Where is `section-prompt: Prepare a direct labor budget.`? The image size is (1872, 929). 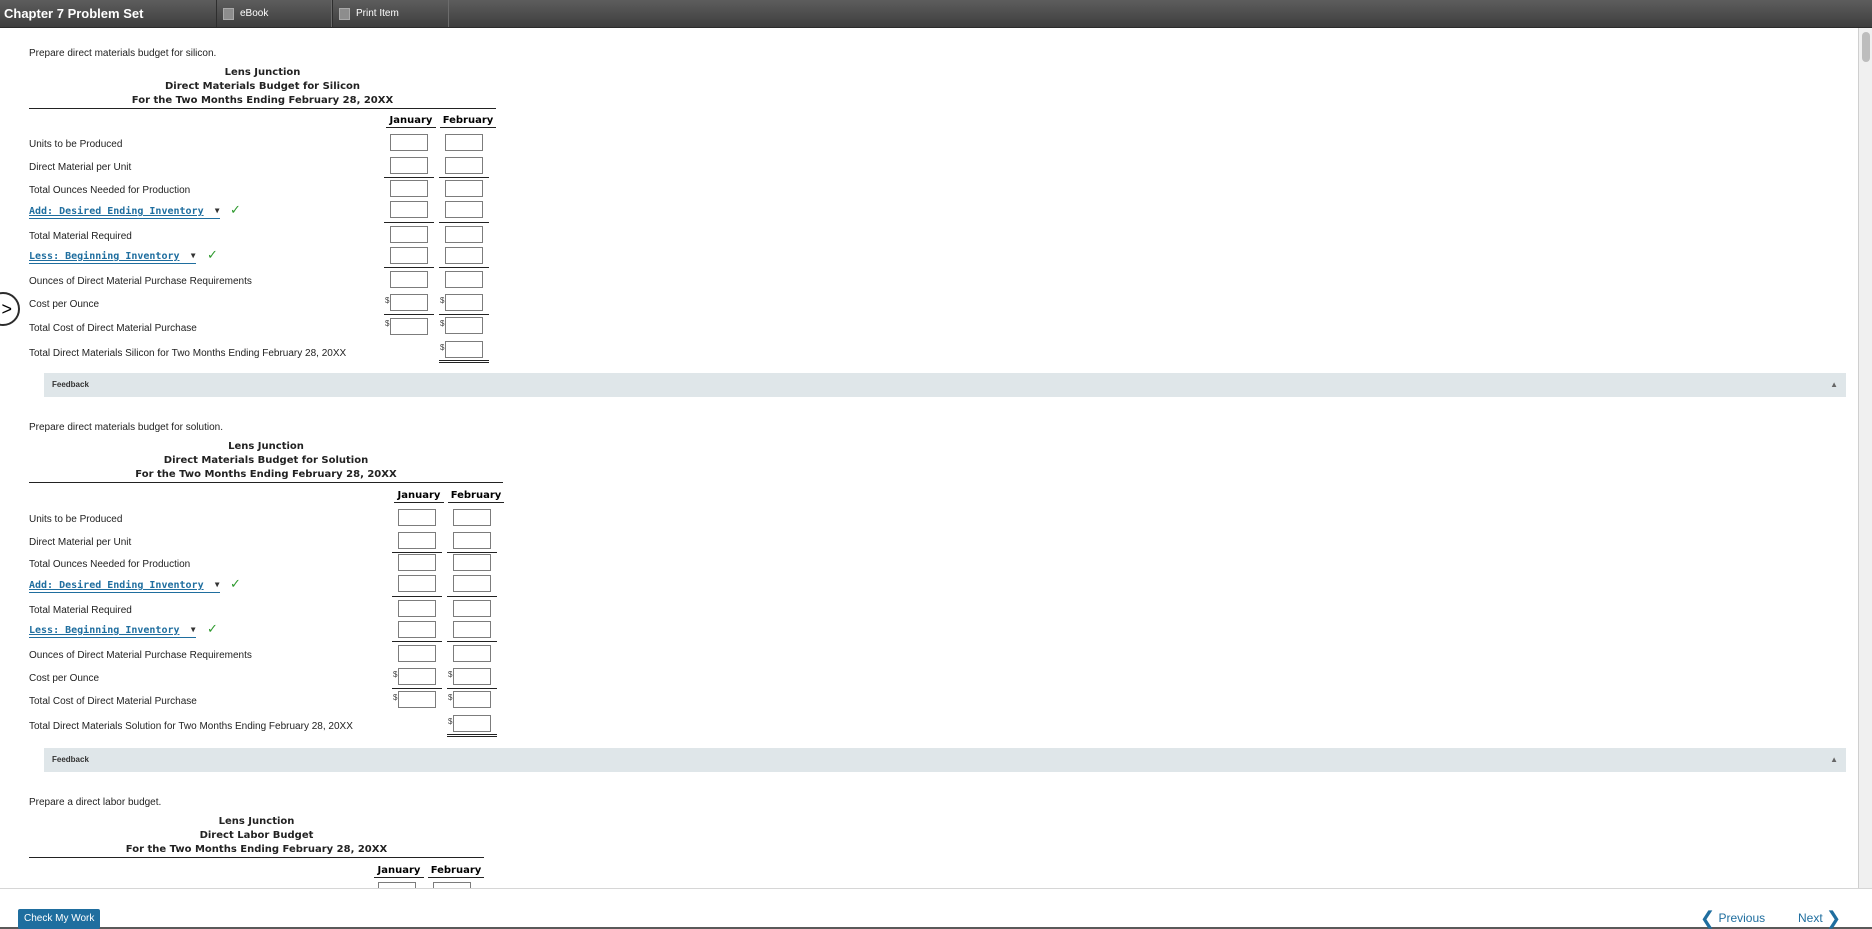 section-prompt: Prepare a direct labor budget. is located at coordinates (95, 802).